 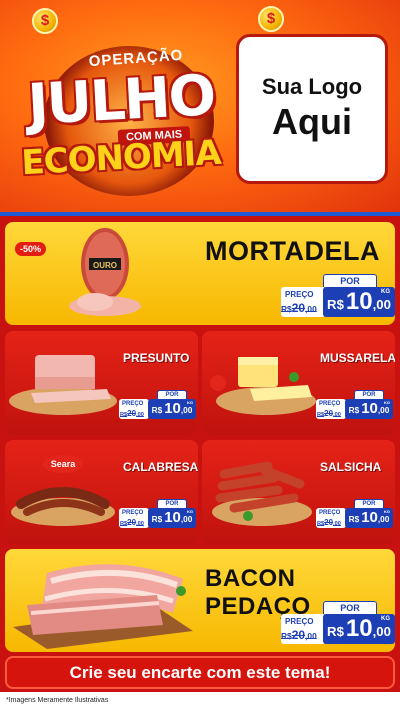 I want to click on logo-line-2: Aqui, so click(x=312, y=121).